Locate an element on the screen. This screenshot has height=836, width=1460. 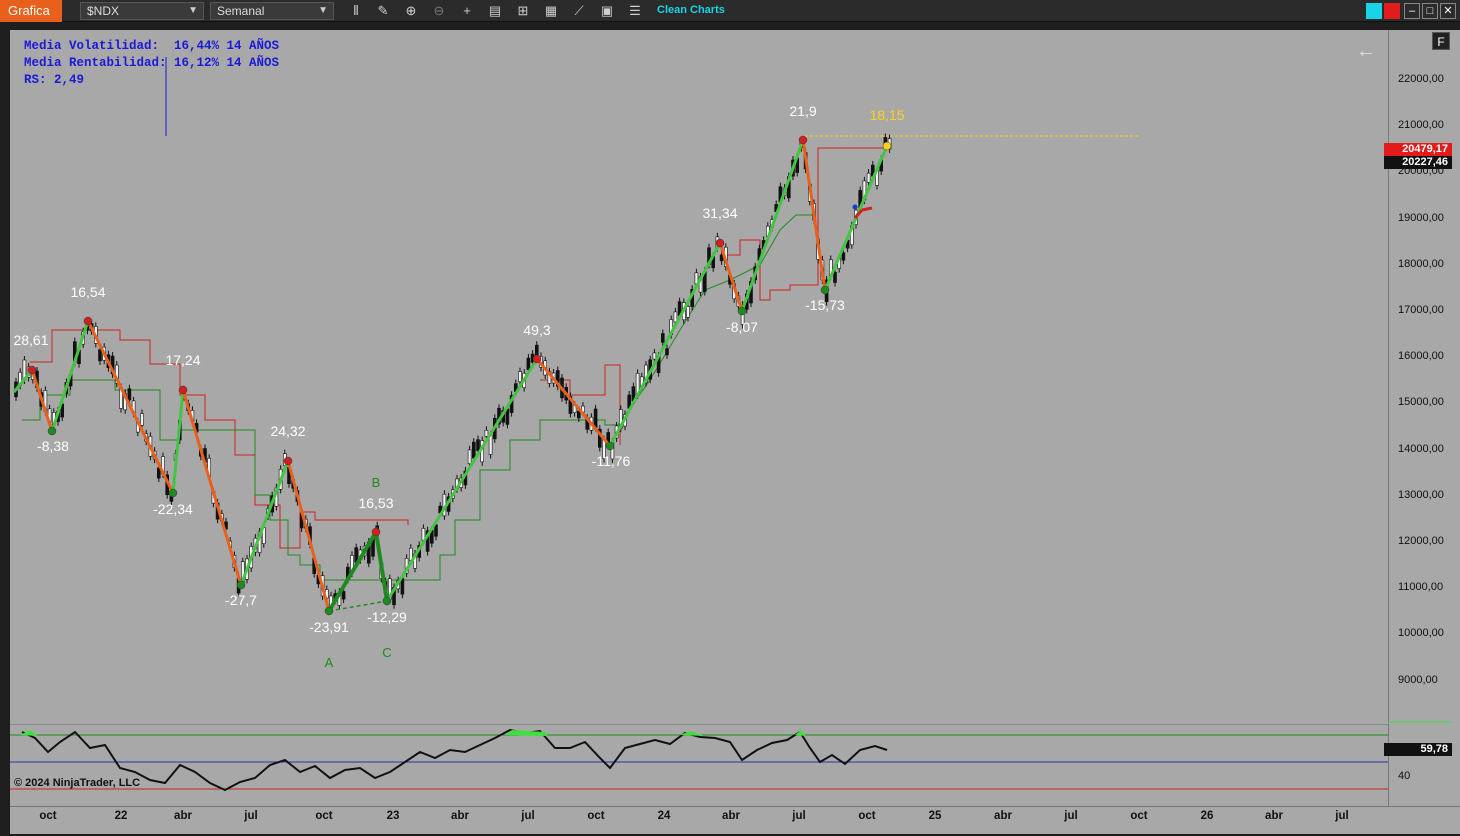
swing-label: 28,61 is located at coordinates (30, 340).